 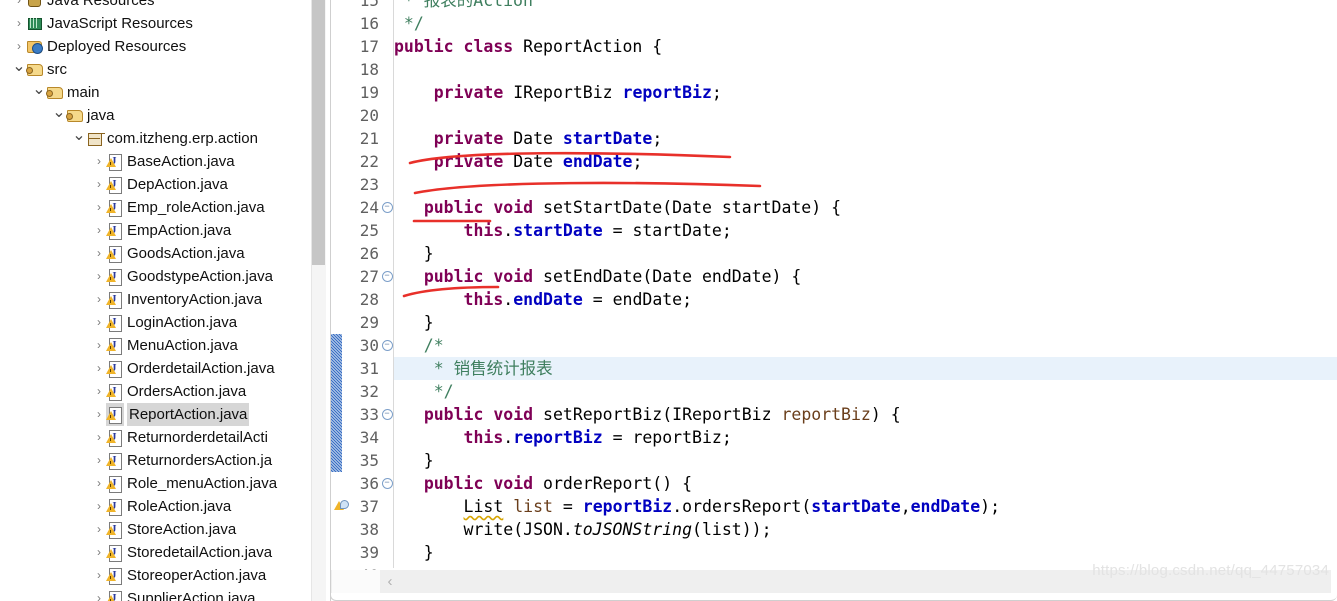 What do you see at coordinates (123, 391) in the screenshot?
I see `tree-item-ordersaction-java: › OrdersAction.java` at bounding box center [123, 391].